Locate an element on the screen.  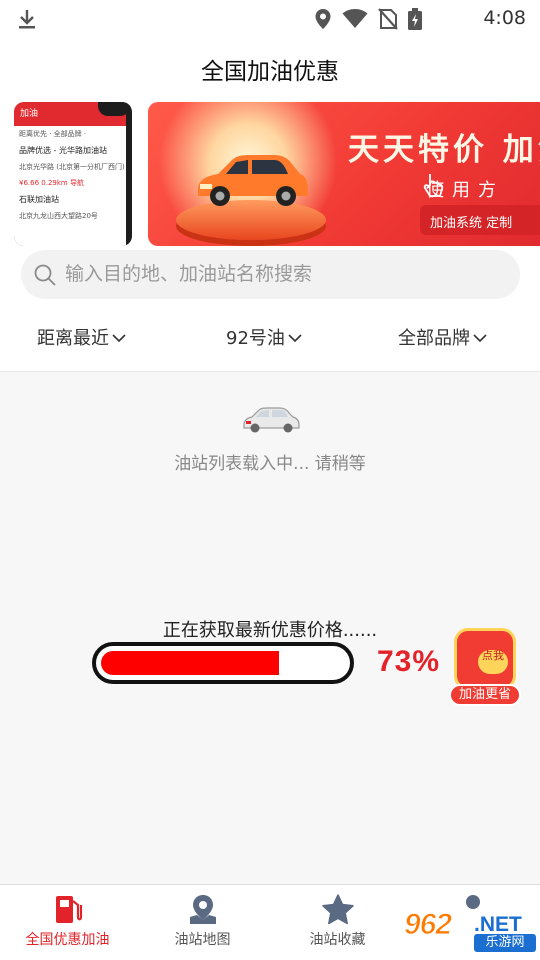
tab-label: 油站收藏 is located at coordinates (337, 940).